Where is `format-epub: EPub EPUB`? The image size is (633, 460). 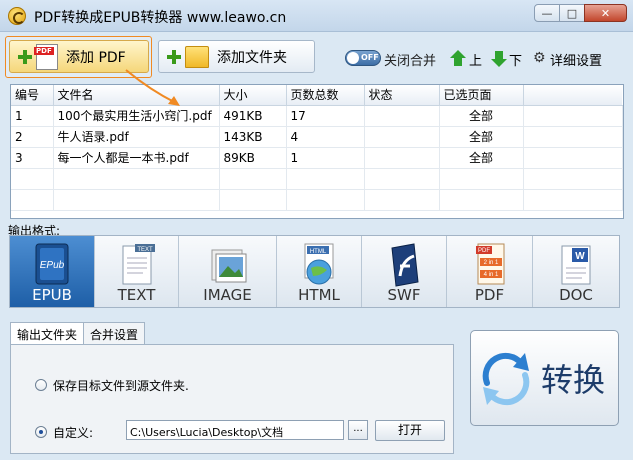
format-epub: EPub EPUB is located at coordinates (52, 271).